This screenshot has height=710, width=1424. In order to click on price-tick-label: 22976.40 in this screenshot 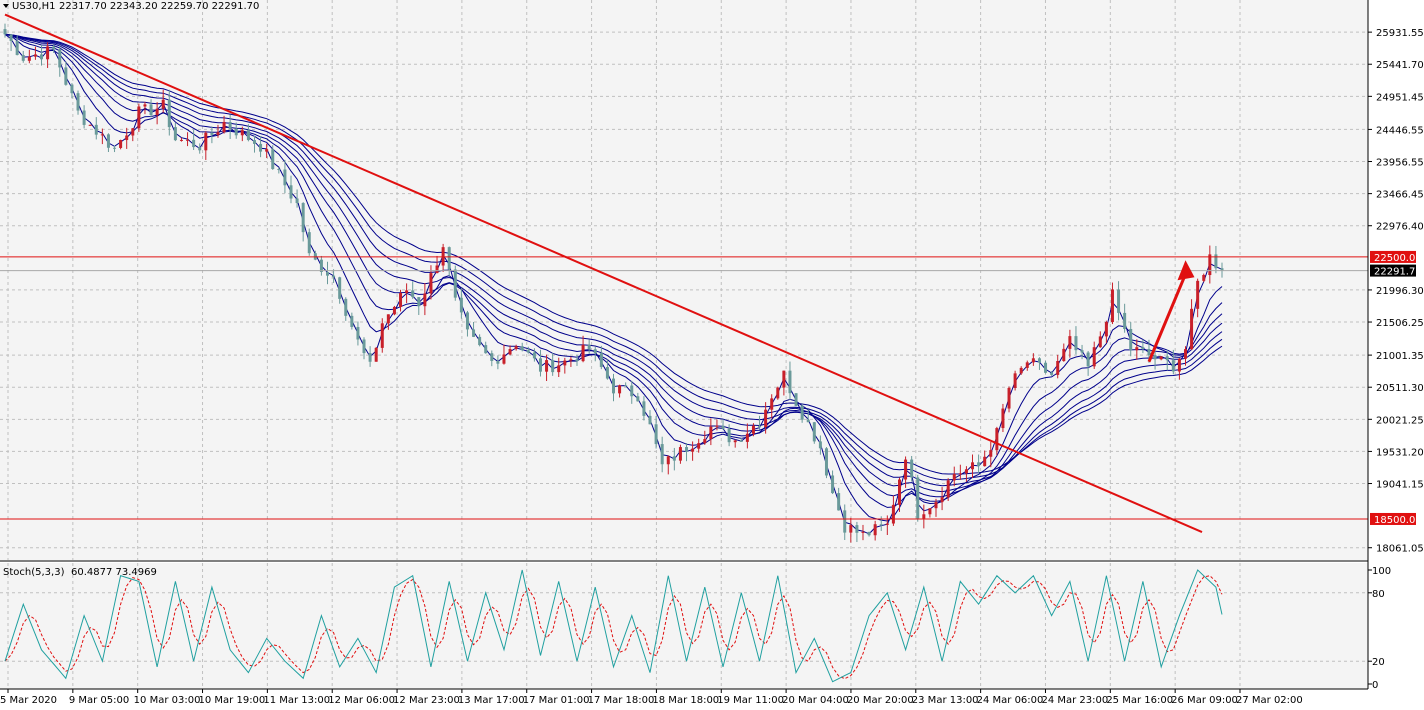, I will do `click(1400, 227)`.